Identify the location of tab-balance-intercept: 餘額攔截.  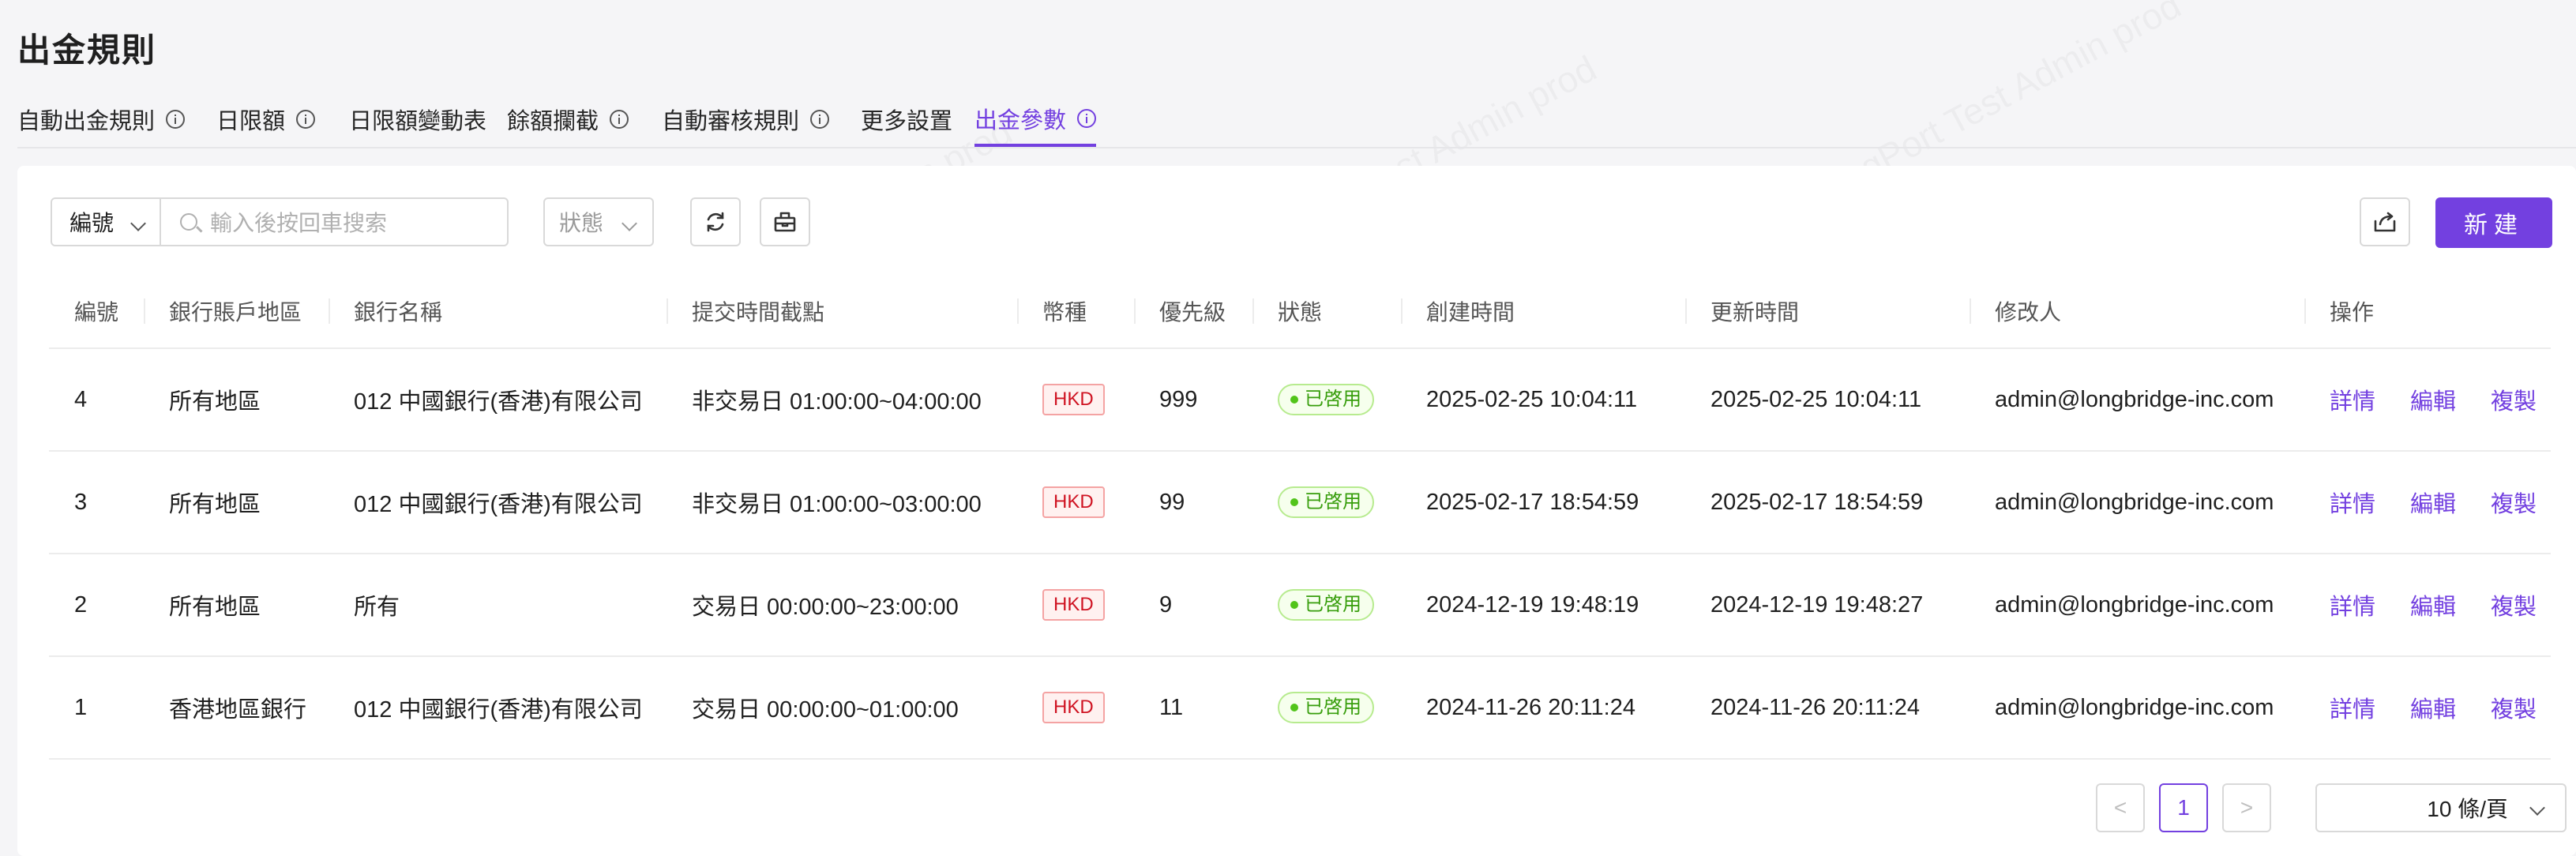
(568, 119).